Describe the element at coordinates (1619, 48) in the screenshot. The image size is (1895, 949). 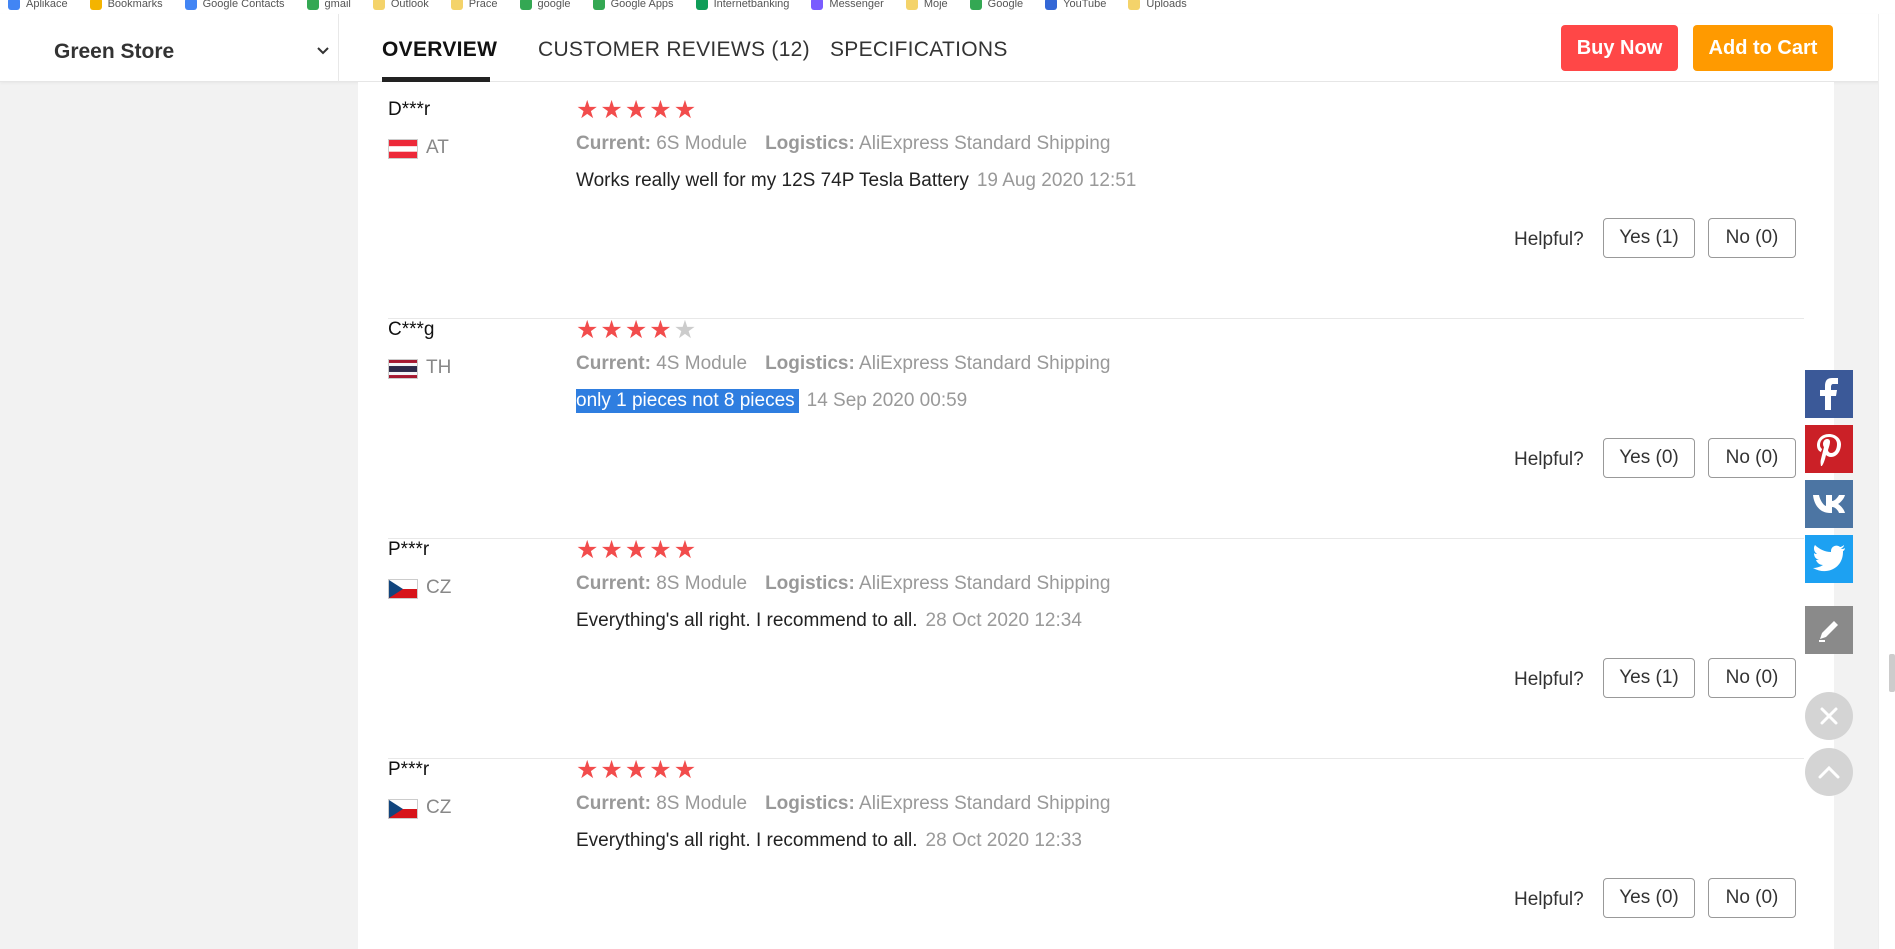
I see `buy-now-button: Buy Now` at that location.